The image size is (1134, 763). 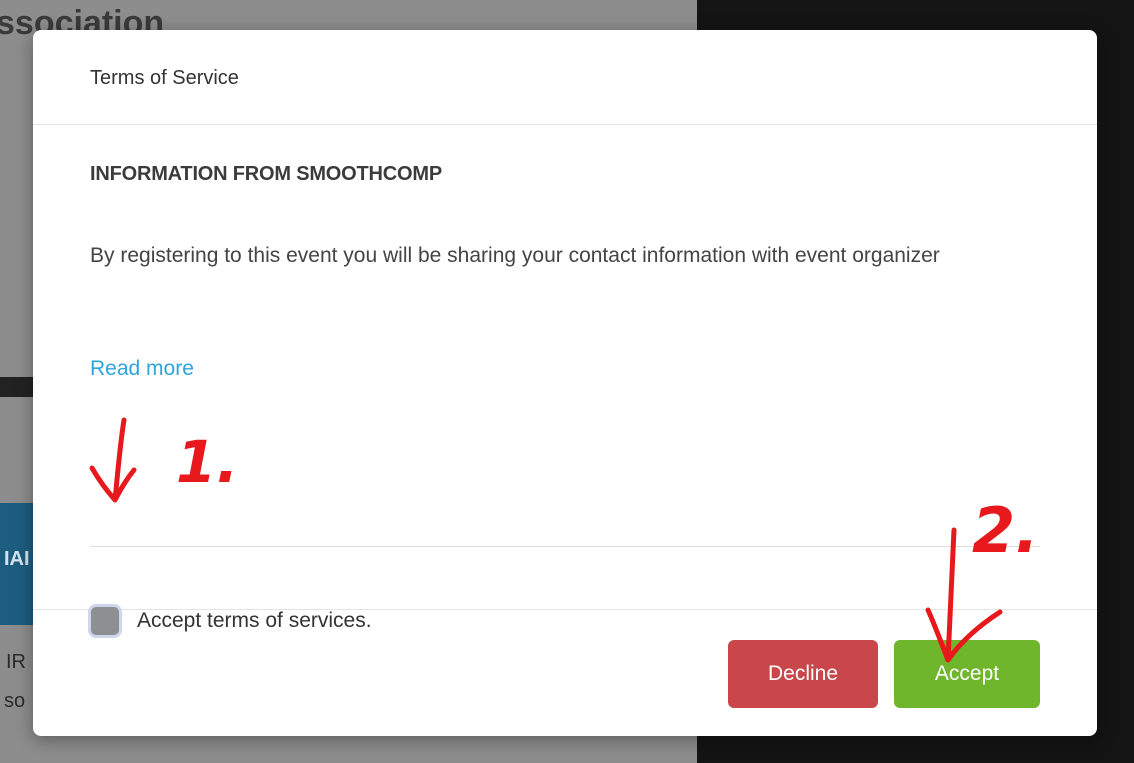 I want to click on info-heading: INFORMATION FROM SMOOTHCOMP, so click(x=266, y=174).